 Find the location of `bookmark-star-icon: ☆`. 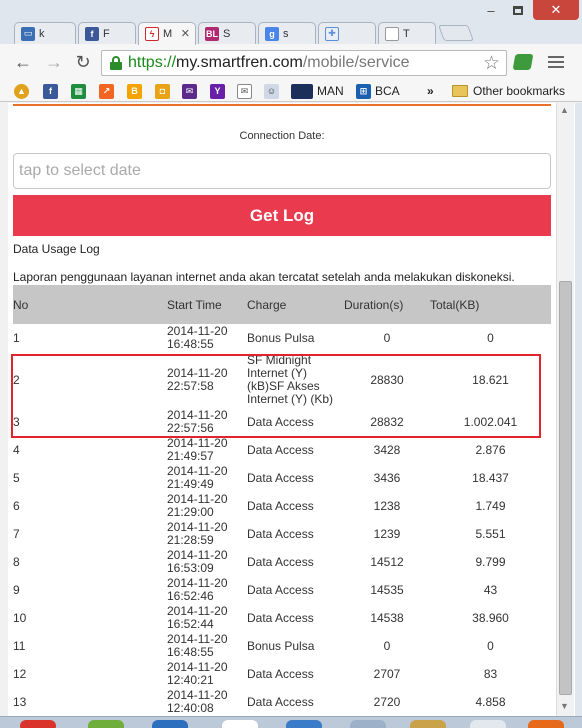

bookmark-star-icon: ☆ is located at coordinates (491, 63).